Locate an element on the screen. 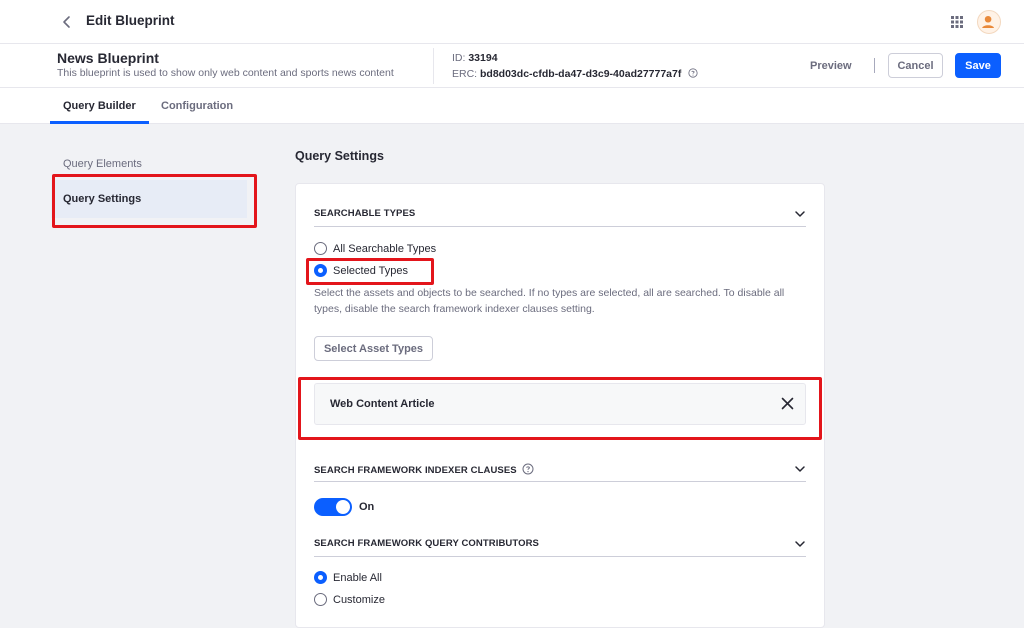  select-asset-types-button: Select Asset Types is located at coordinates (373, 348).